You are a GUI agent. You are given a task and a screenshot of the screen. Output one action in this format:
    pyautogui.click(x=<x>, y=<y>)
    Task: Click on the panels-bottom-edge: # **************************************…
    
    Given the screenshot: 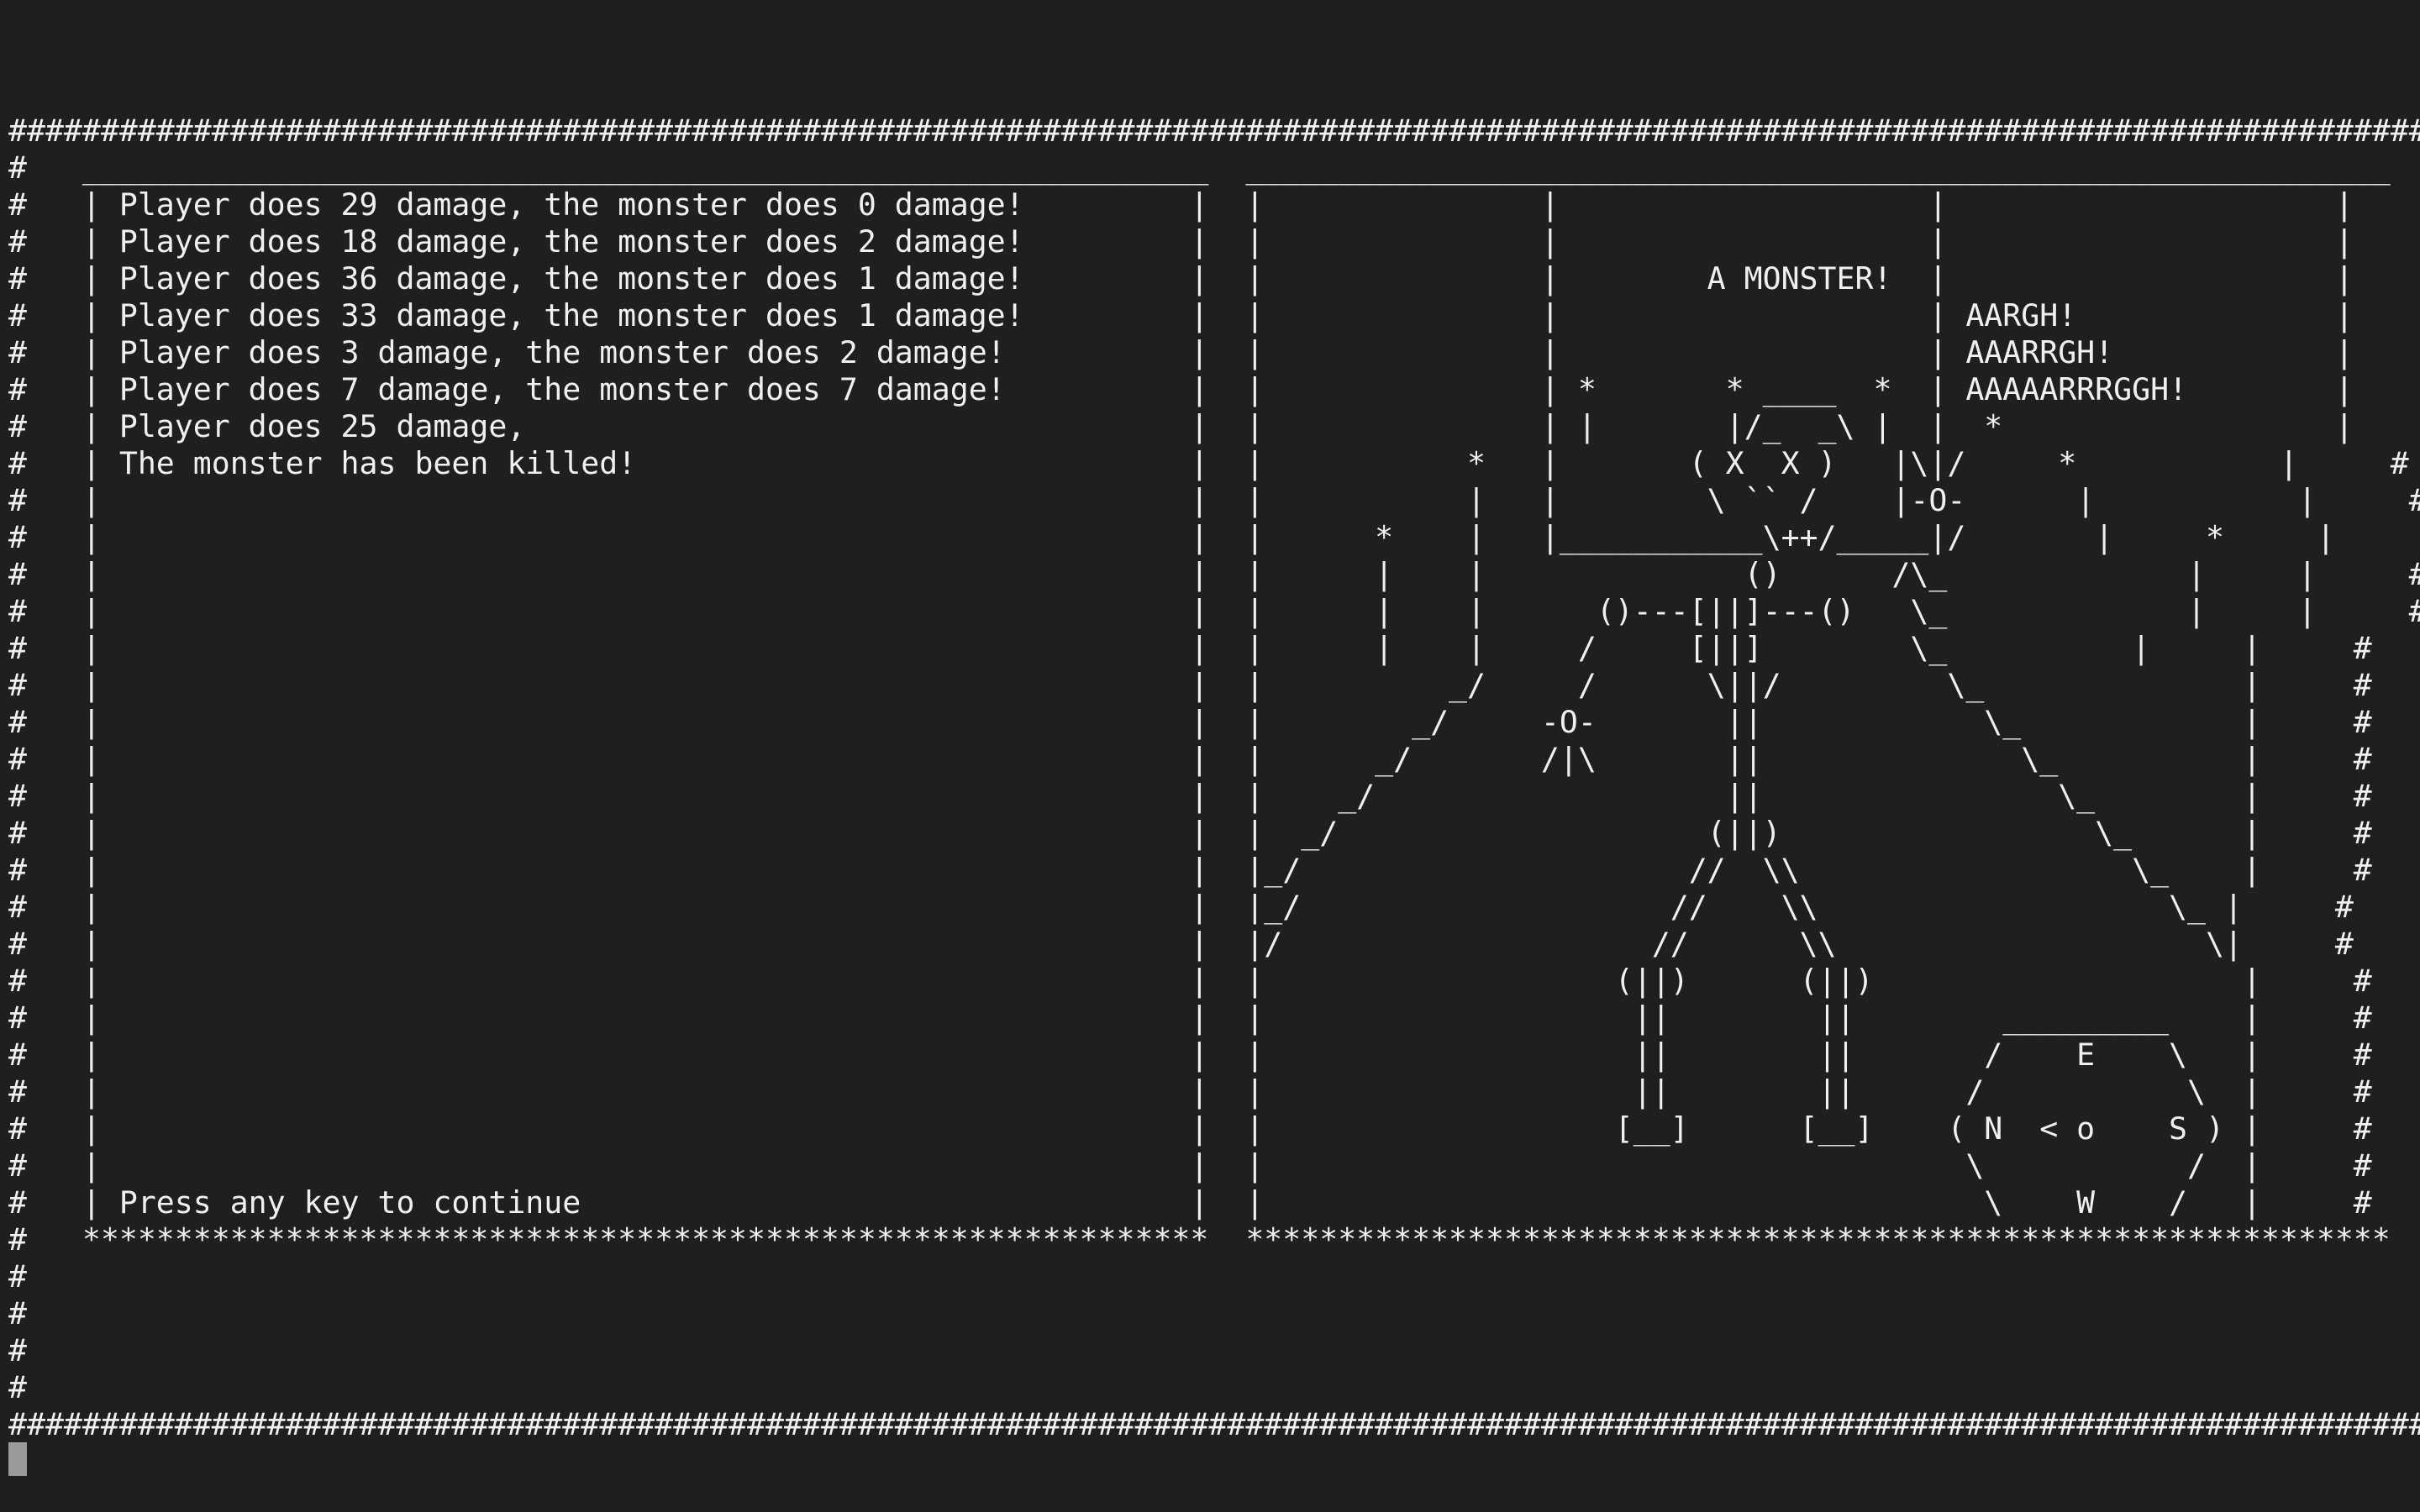 What is the action you would take?
    pyautogui.click(x=1214, y=1239)
    